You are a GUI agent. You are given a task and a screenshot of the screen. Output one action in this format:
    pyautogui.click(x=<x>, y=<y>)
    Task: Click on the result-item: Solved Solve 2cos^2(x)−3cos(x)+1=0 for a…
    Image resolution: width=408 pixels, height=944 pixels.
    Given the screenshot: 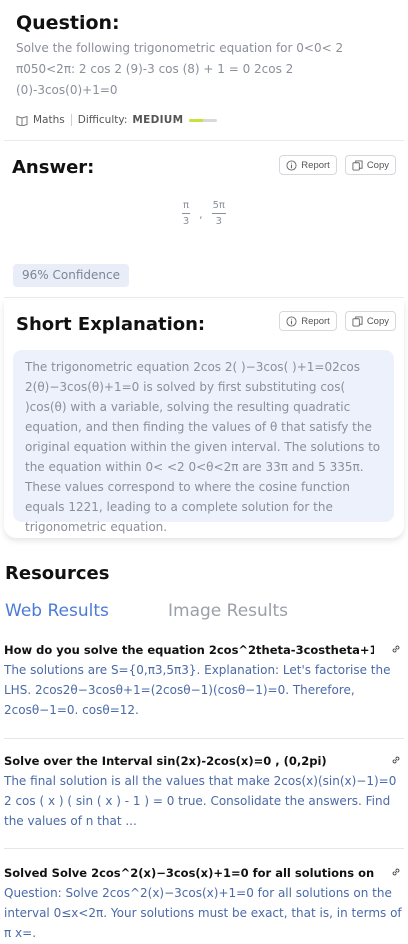 What is the action you would take?
    pyautogui.click(x=204, y=904)
    